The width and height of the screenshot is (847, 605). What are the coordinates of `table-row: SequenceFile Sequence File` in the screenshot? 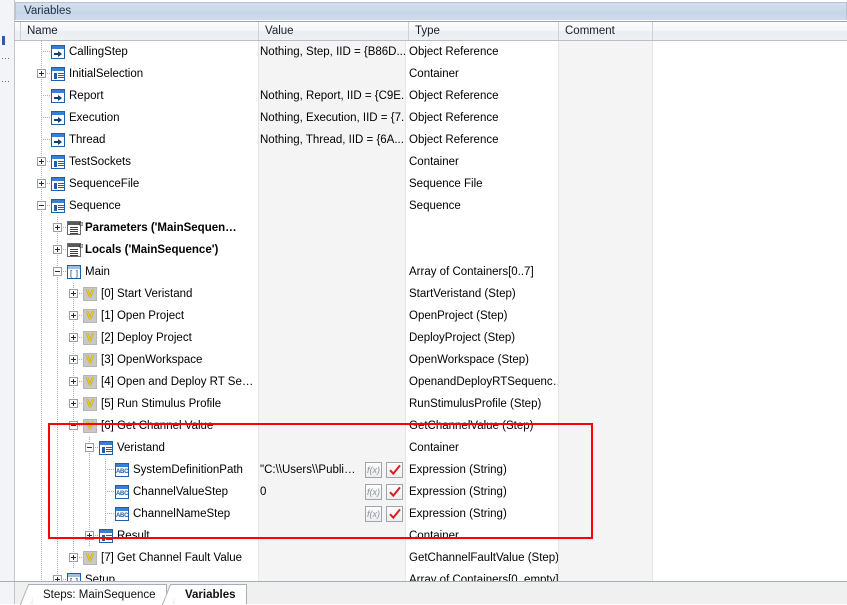 It's located at (431, 184).